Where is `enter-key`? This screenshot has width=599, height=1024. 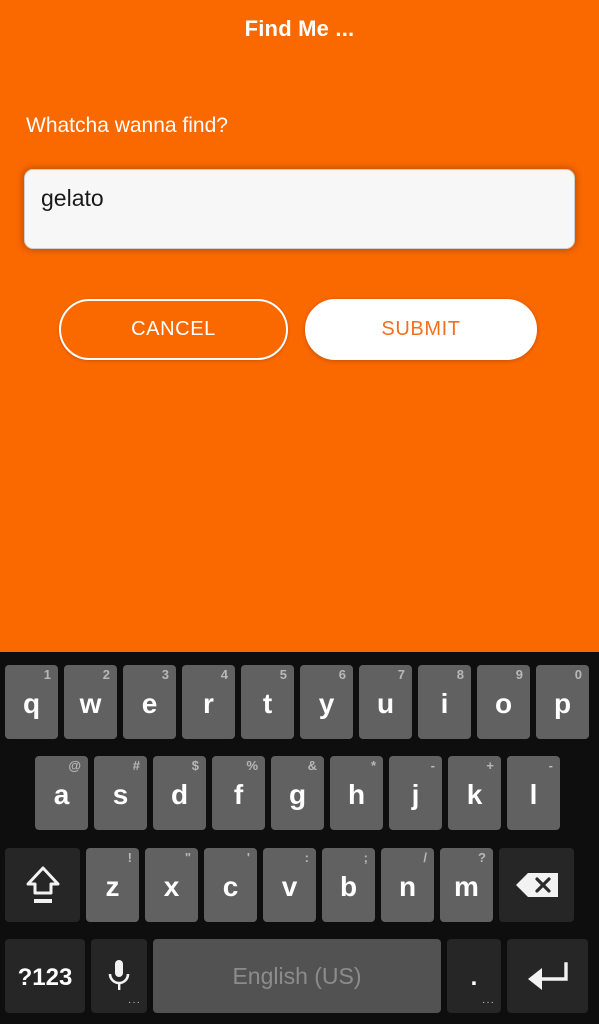
enter-key is located at coordinates (547, 976).